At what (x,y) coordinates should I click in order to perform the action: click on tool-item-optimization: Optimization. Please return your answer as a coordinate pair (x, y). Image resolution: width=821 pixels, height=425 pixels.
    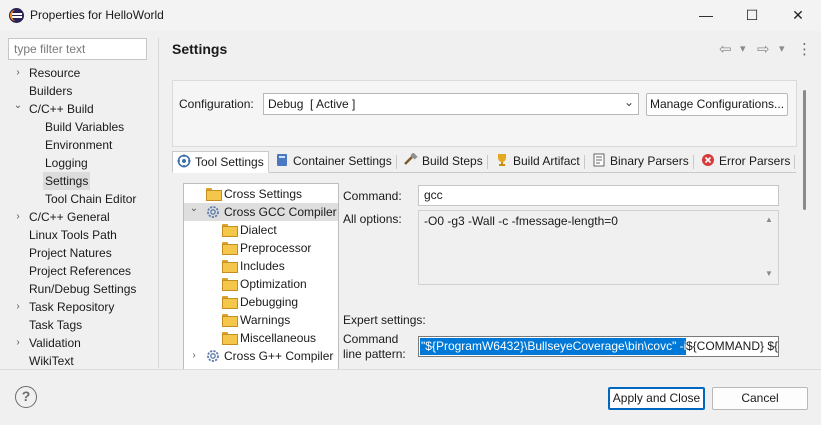
    Looking at the image, I should click on (261, 284).